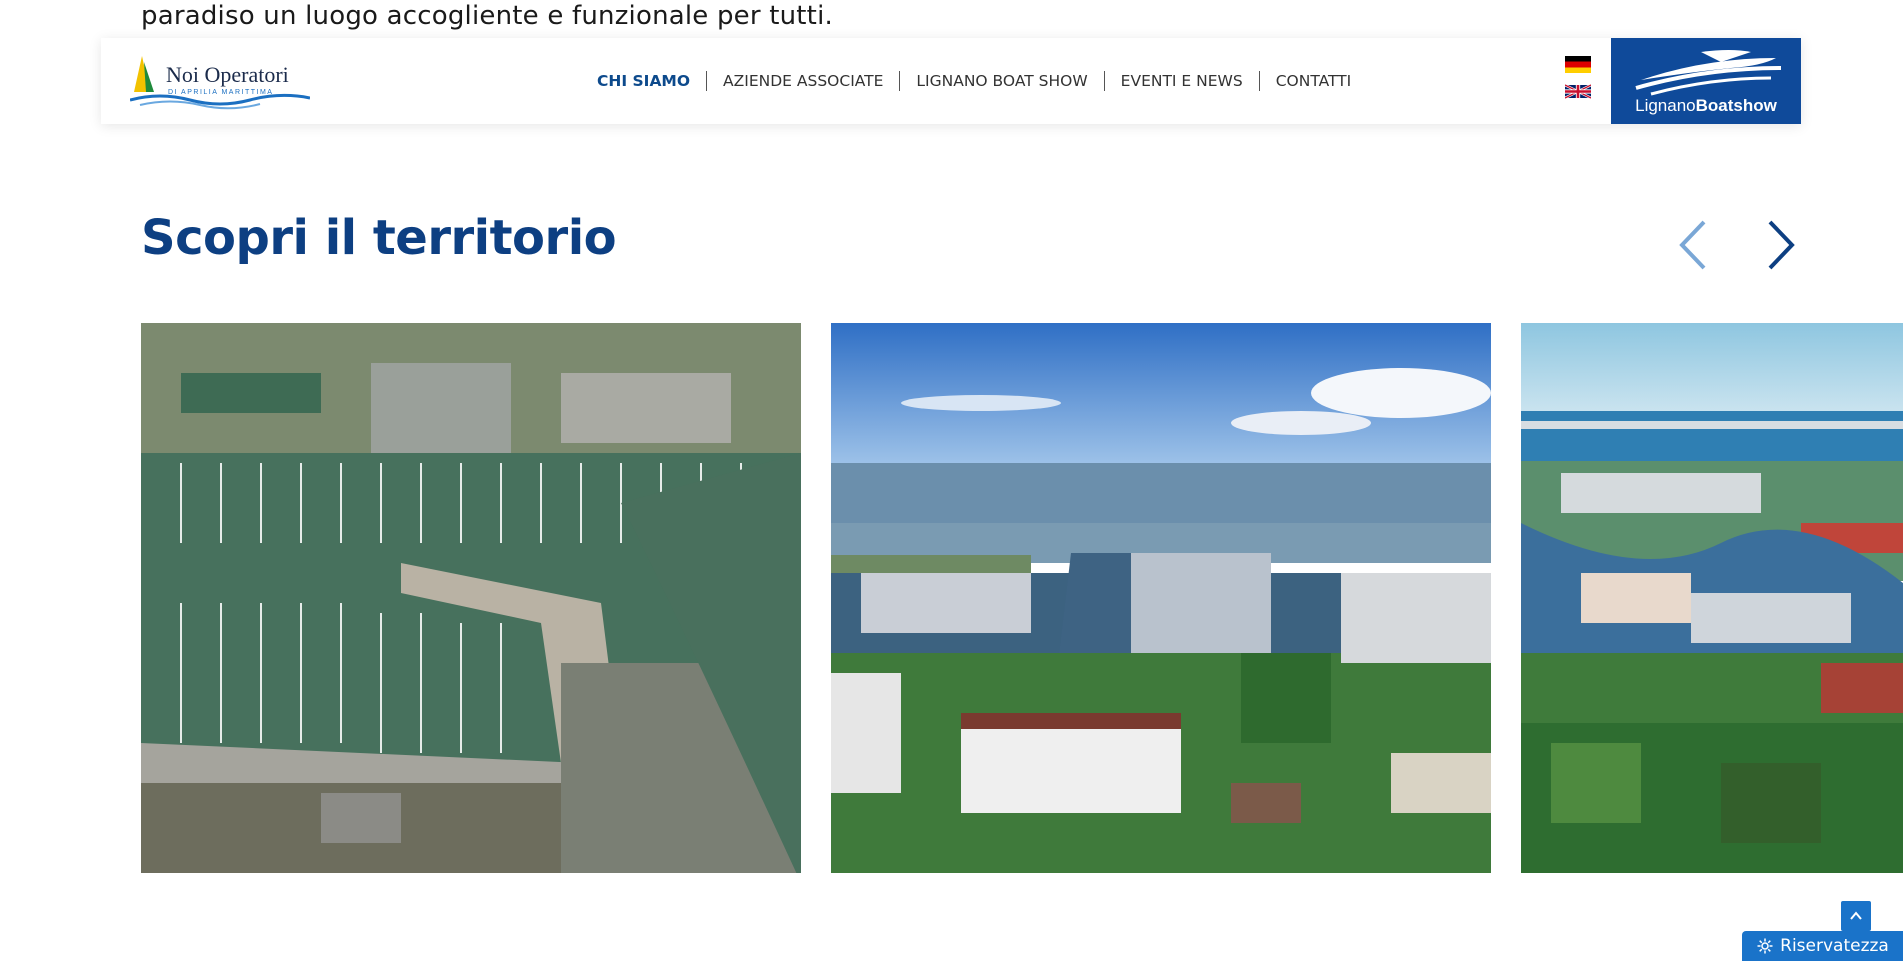 The width and height of the screenshot is (1903, 961). I want to click on chevron-right-icon, so click(1781, 245).